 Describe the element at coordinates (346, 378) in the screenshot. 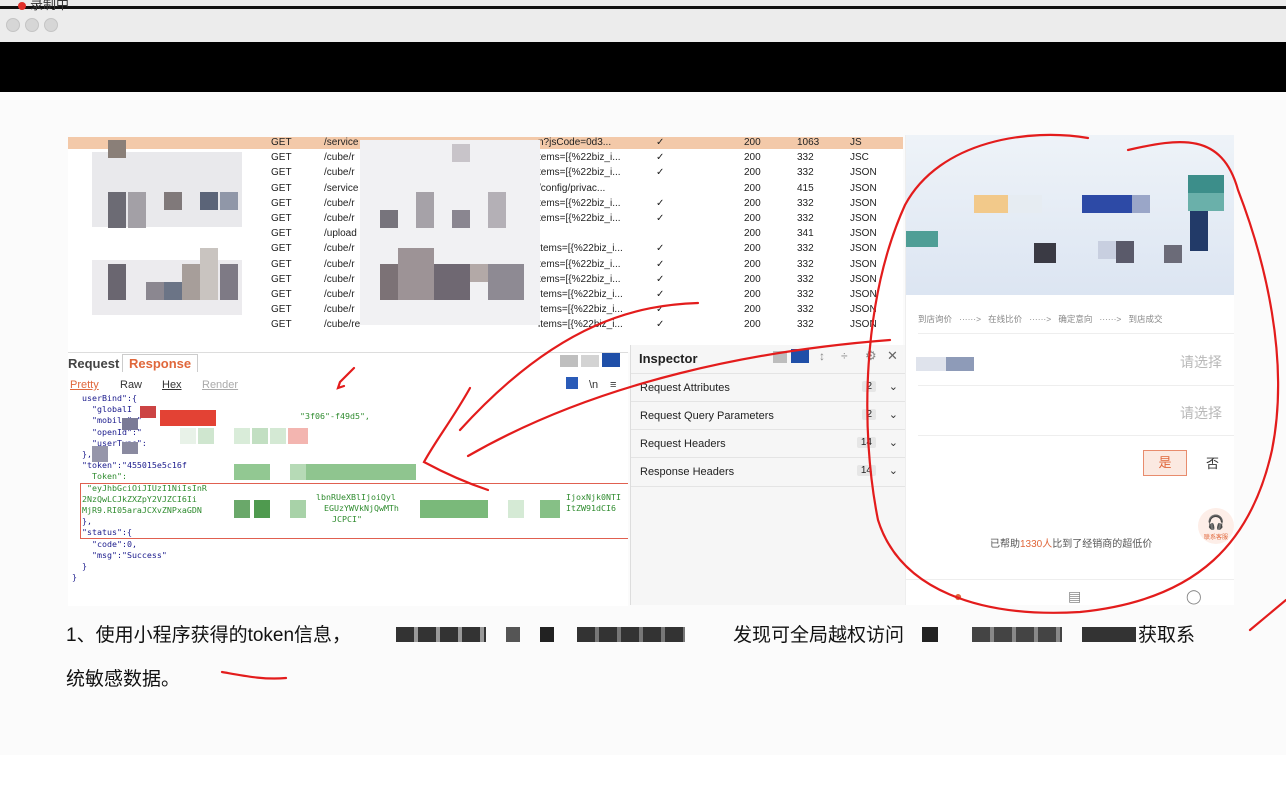

I see `annotation-pen-icon` at that location.